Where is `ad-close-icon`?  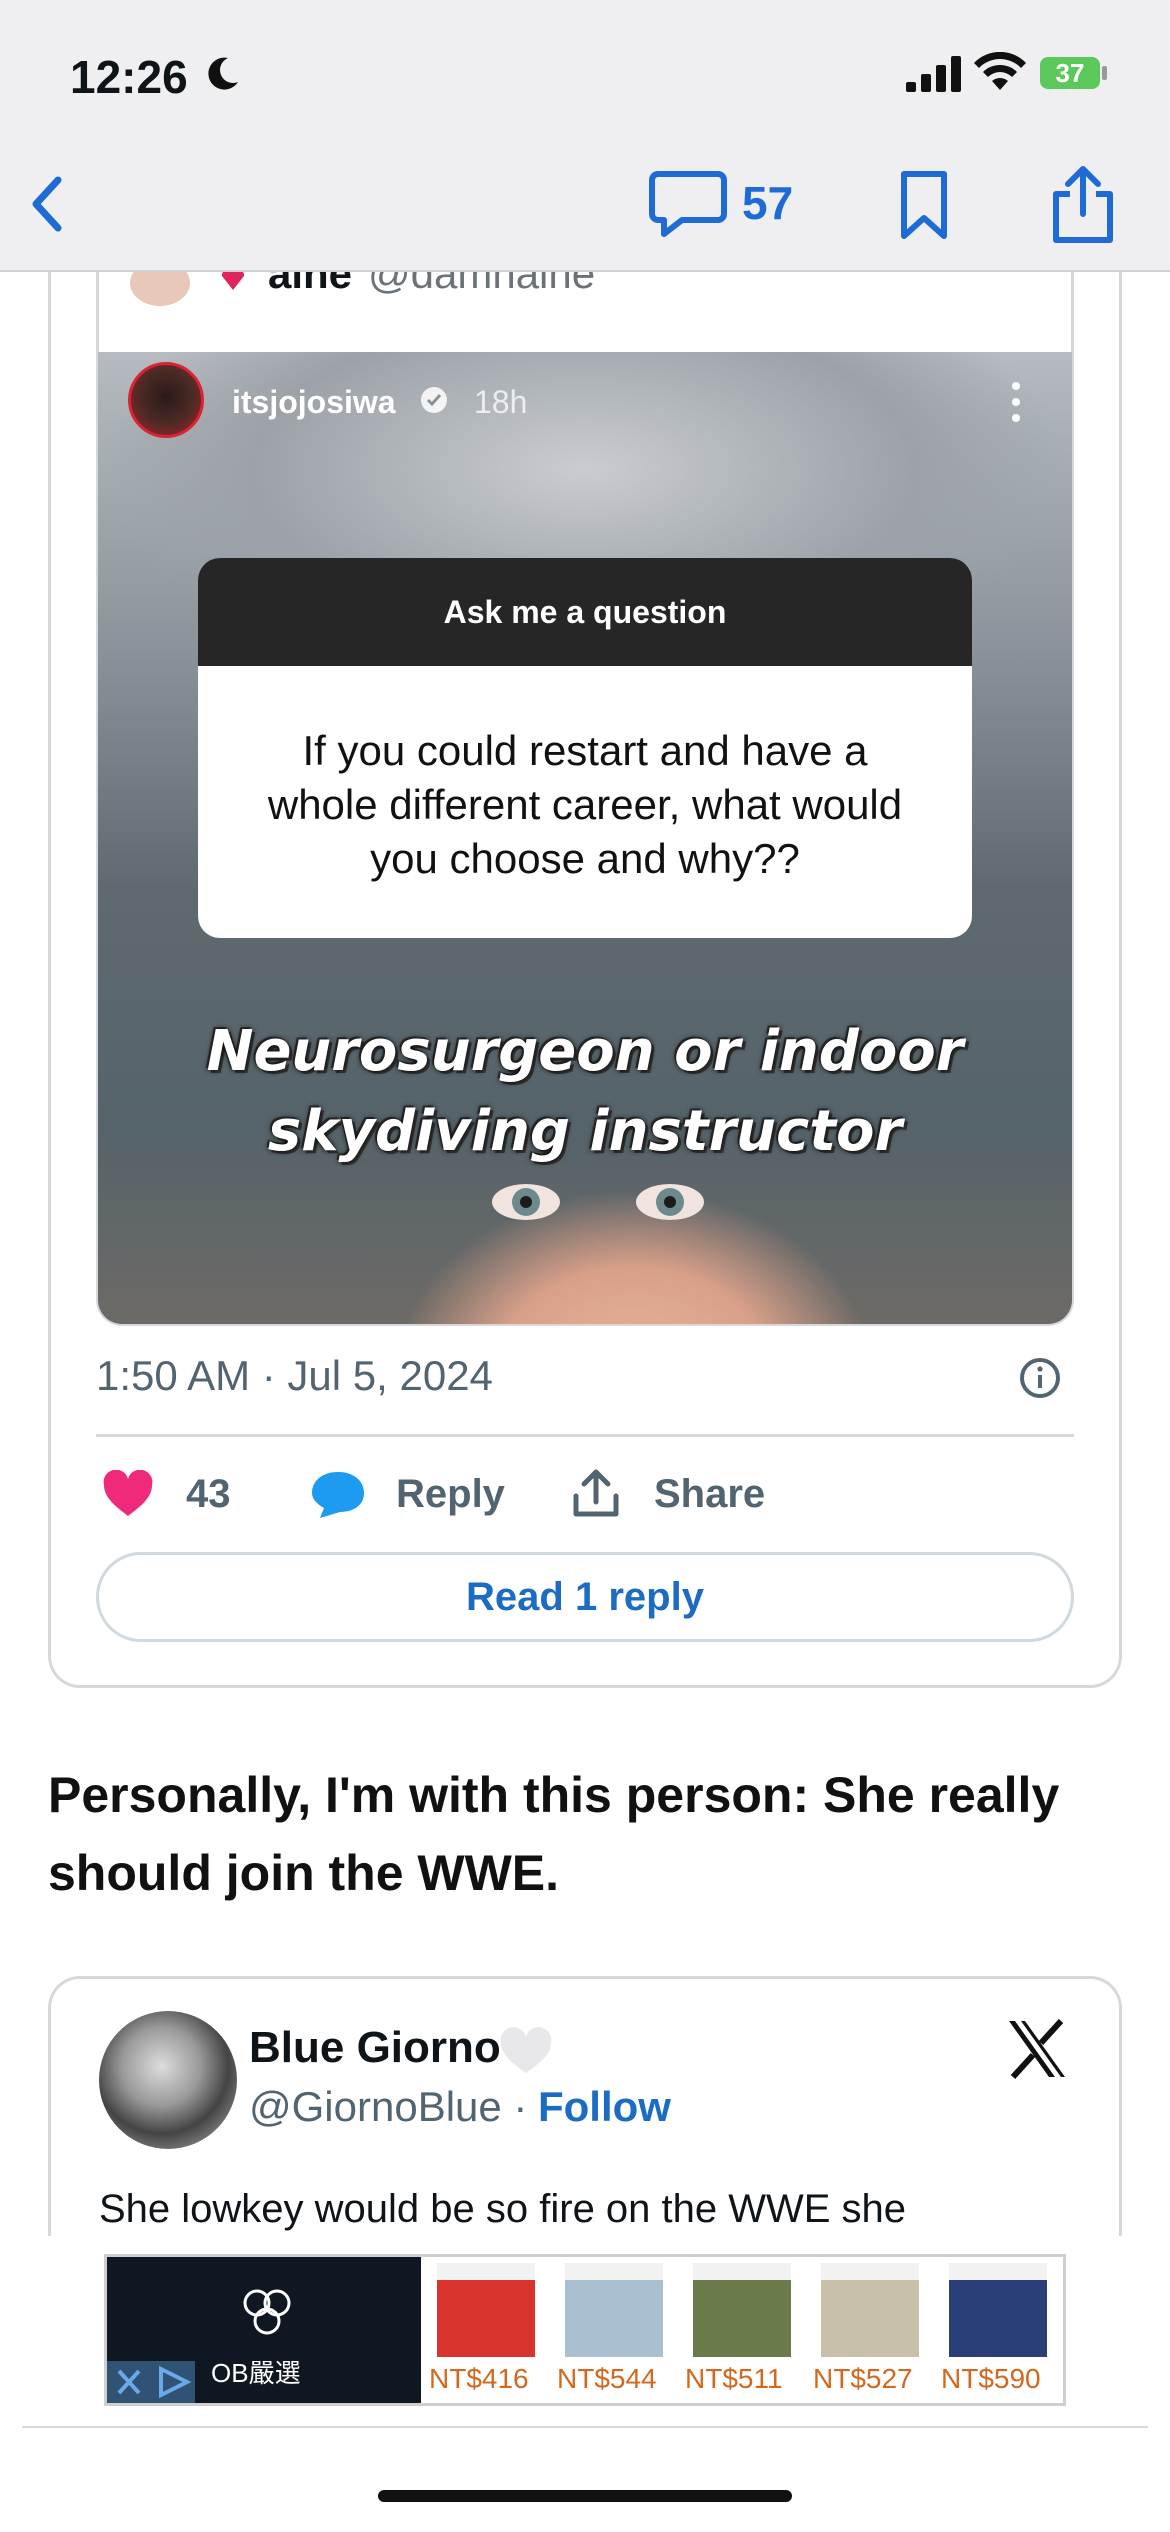 ad-close-icon is located at coordinates (129, 2382).